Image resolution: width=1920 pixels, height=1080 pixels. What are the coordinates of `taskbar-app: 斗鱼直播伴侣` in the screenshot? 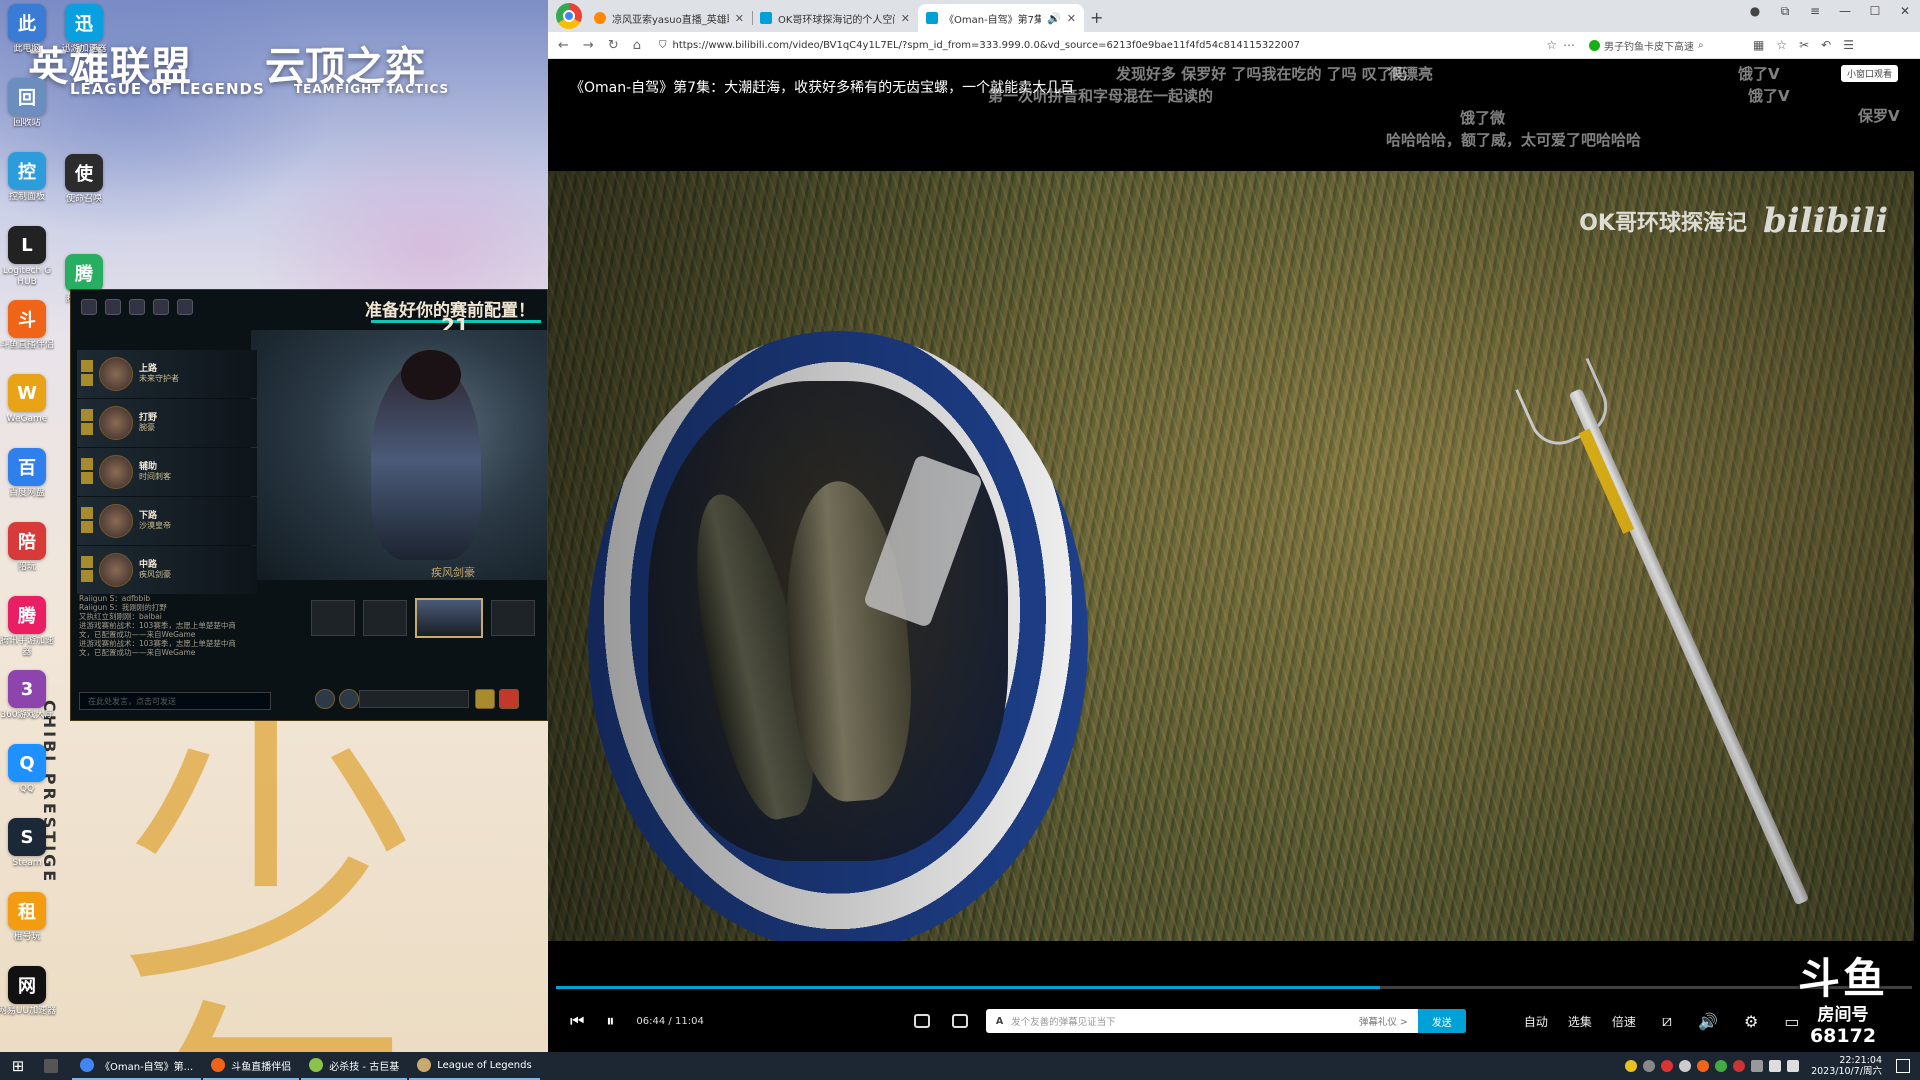 It's located at (251, 1066).